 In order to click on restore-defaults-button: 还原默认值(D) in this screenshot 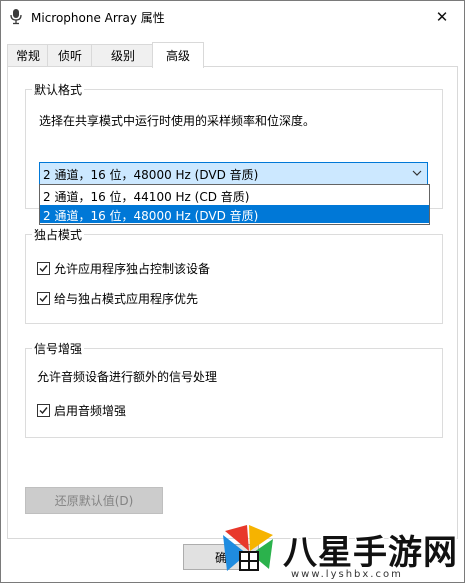, I will do `click(94, 500)`.